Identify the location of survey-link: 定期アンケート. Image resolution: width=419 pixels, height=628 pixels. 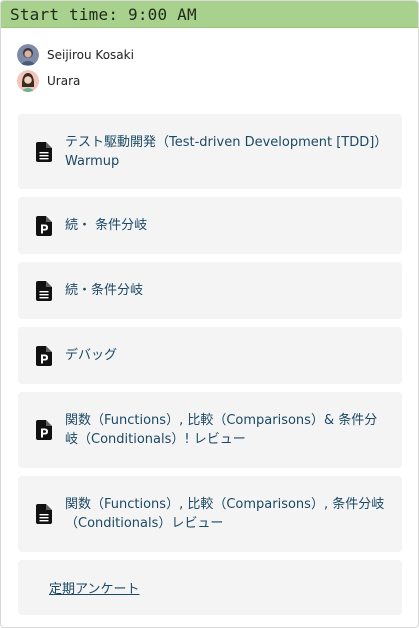
(94, 587).